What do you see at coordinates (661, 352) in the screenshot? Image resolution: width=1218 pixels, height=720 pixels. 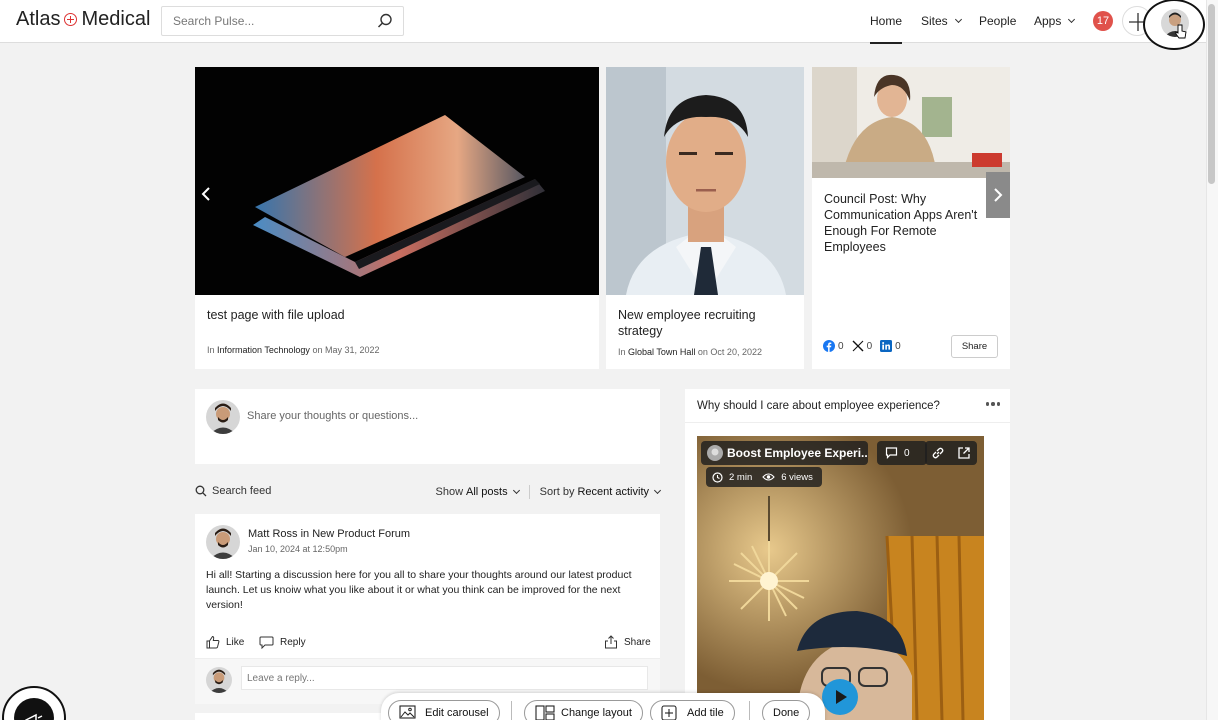 I see `meta-place-link: Global Town Hall` at bounding box center [661, 352].